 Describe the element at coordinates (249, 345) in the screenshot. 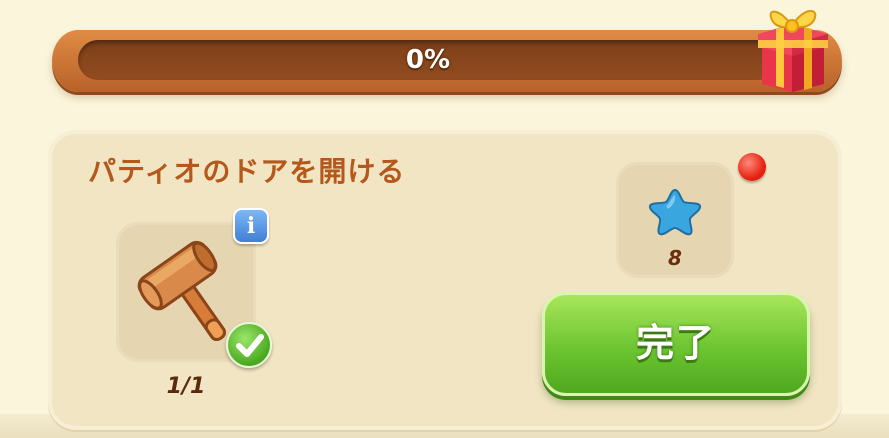

I see `check-icon` at that location.